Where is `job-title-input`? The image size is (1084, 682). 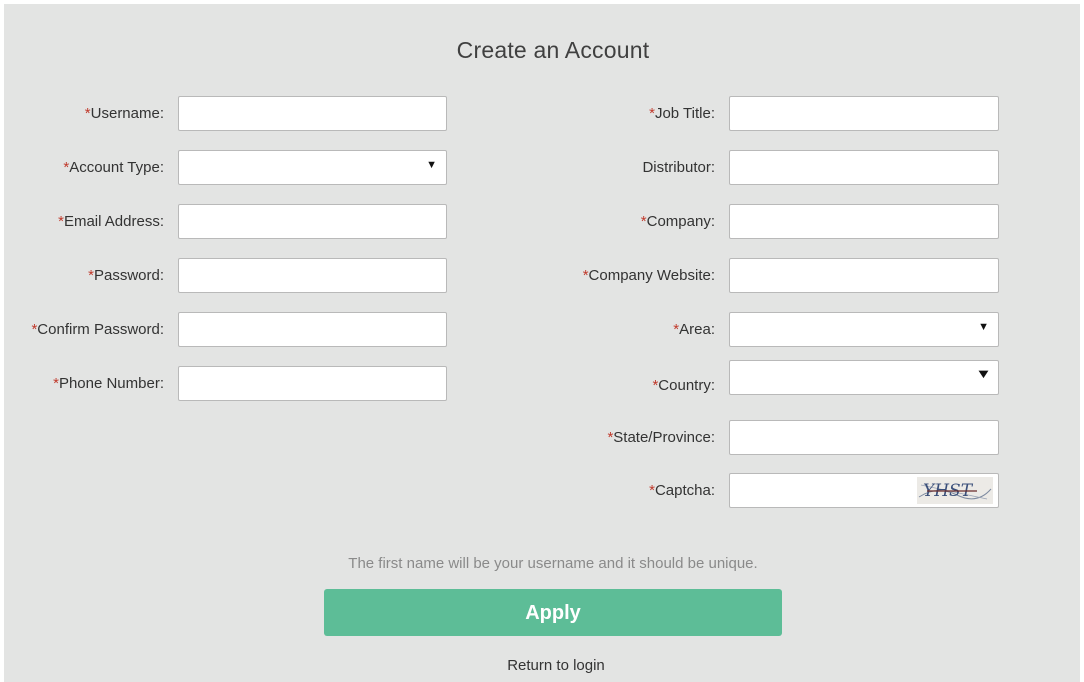 job-title-input is located at coordinates (864, 113).